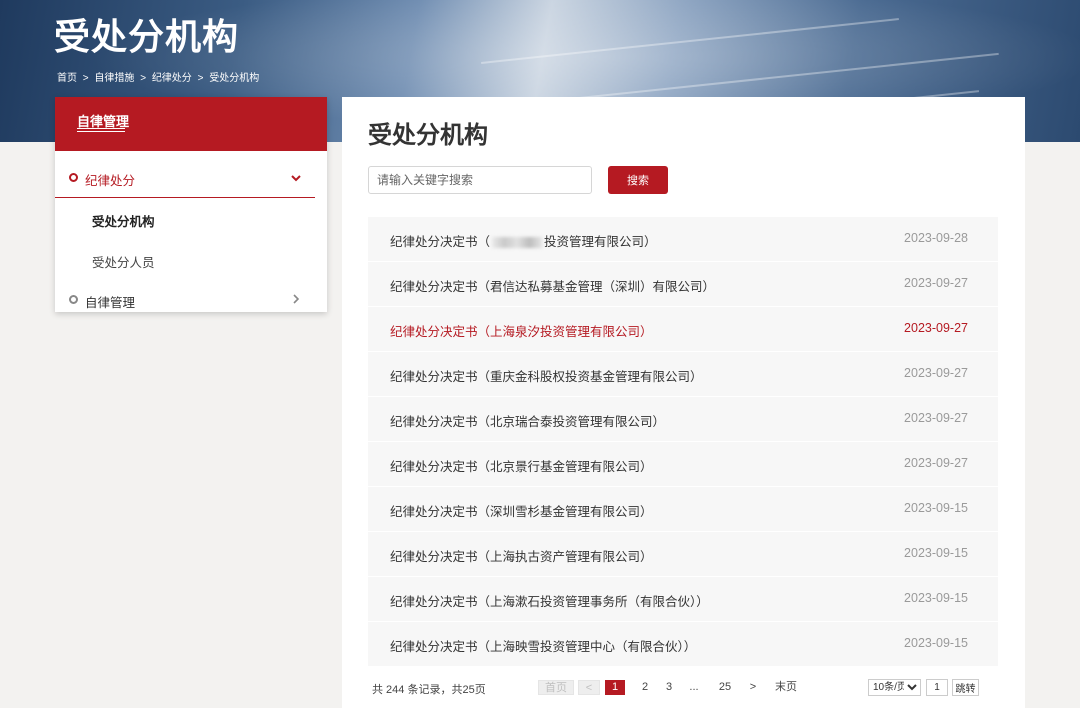 The height and width of the screenshot is (708, 1080). I want to click on item-title: 纪律处分决定书（上海执古资产管理有限公司）, so click(521, 555).